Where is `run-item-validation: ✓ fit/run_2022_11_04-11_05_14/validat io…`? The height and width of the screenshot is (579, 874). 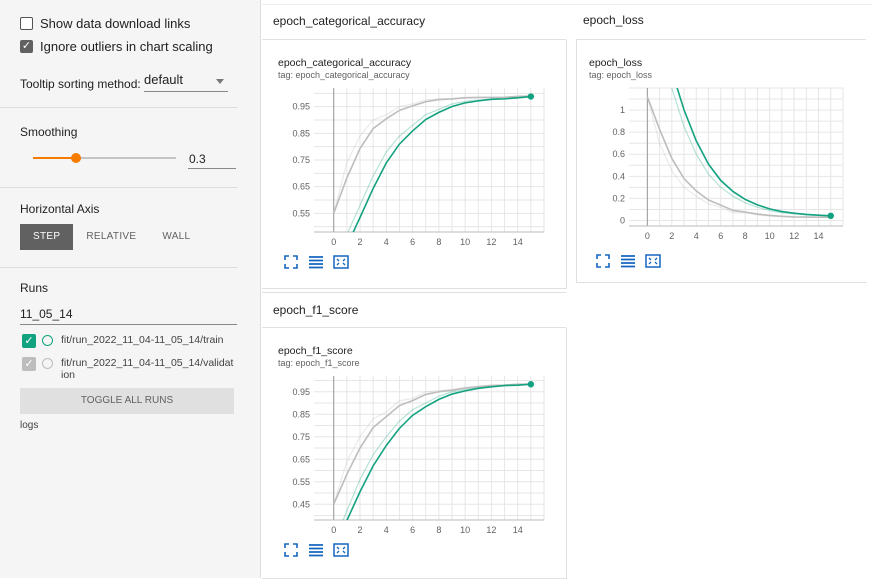 run-item-validation: ✓ fit/run_2022_11_04-11_05_14/validat io… is located at coordinates (127, 369).